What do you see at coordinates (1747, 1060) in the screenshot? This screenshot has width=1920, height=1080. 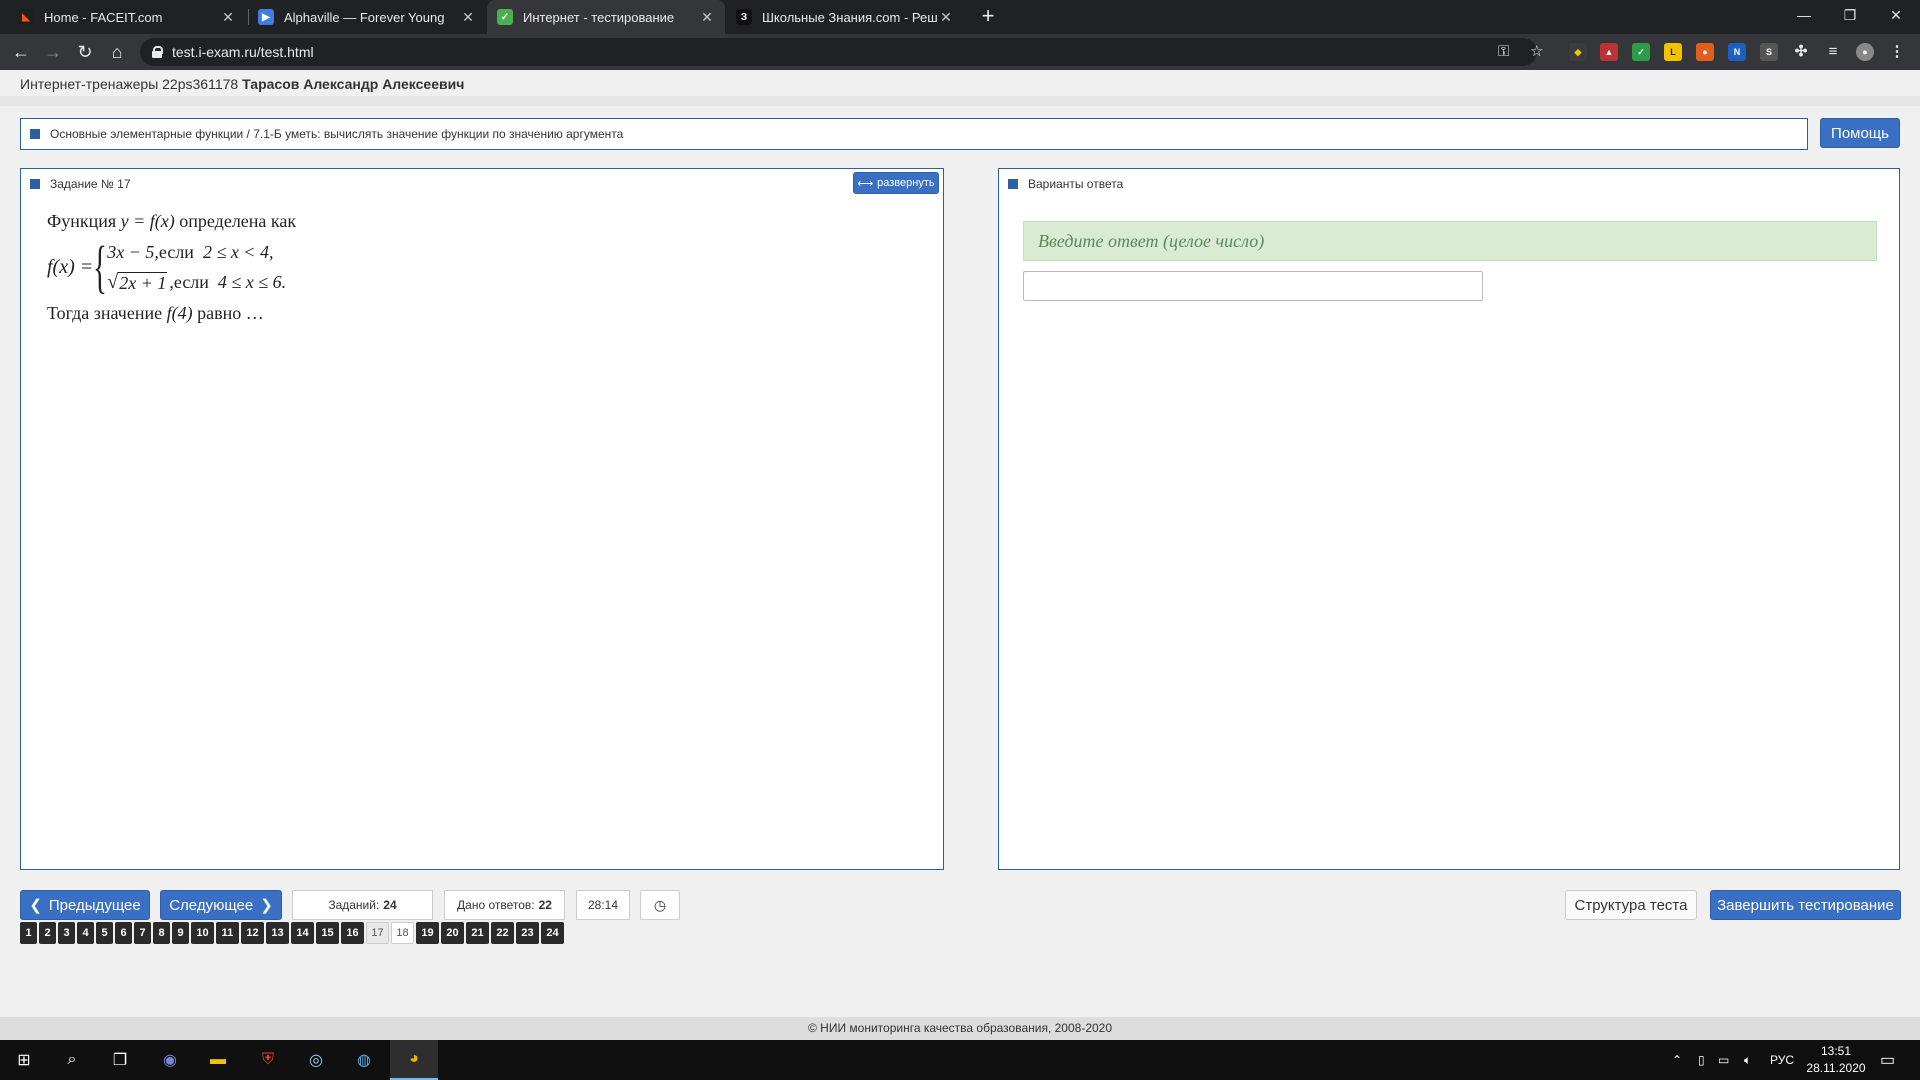 I see `volume-icon: 🔈︎` at bounding box center [1747, 1060].